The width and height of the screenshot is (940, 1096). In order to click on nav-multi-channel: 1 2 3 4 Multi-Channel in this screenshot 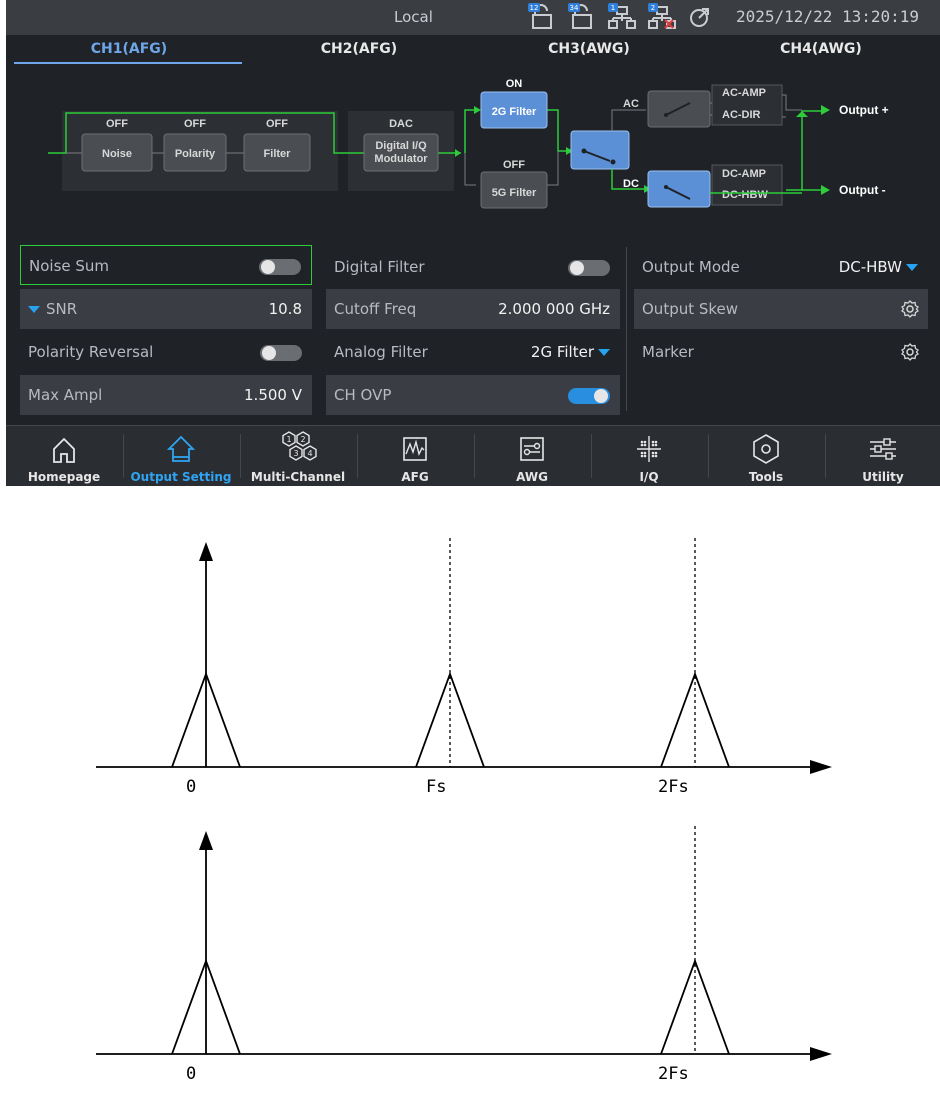, I will do `click(298, 456)`.